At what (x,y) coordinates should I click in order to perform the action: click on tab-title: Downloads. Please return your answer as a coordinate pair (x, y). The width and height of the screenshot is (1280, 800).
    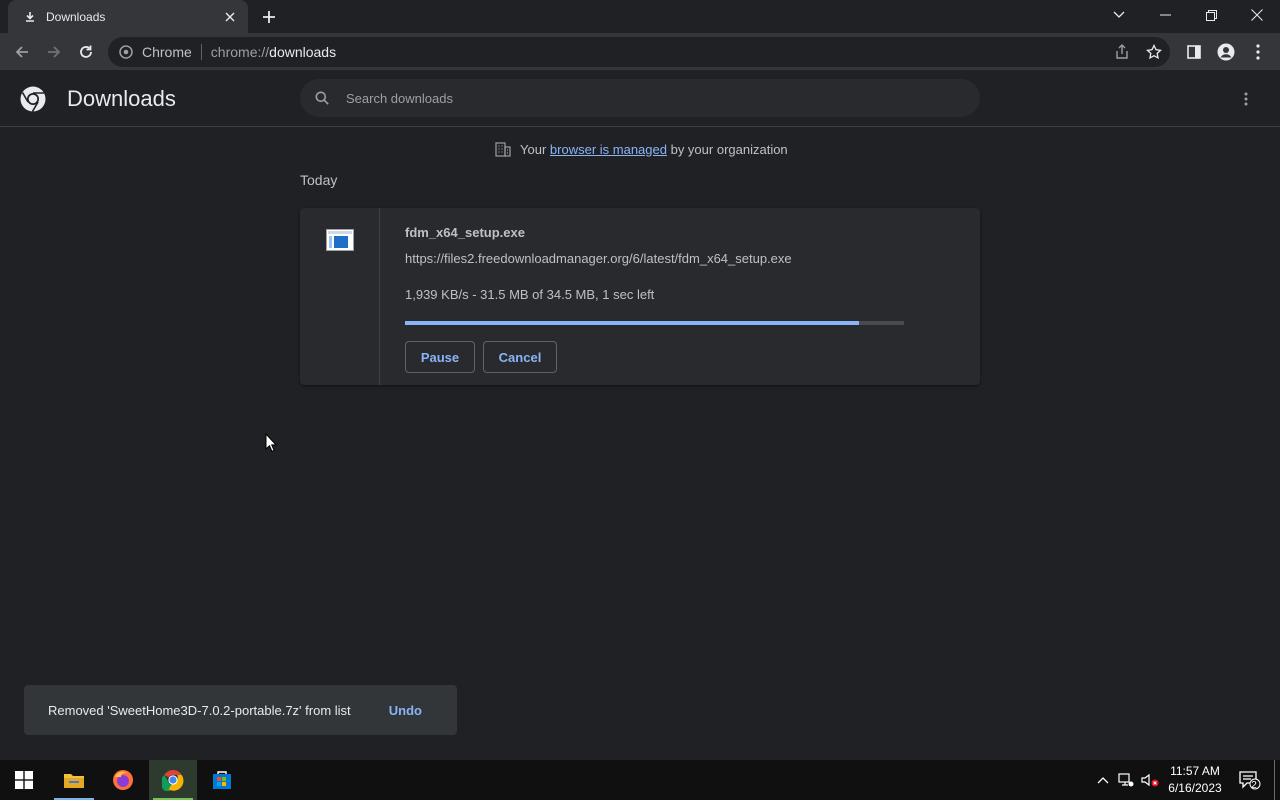
    Looking at the image, I should click on (76, 16).